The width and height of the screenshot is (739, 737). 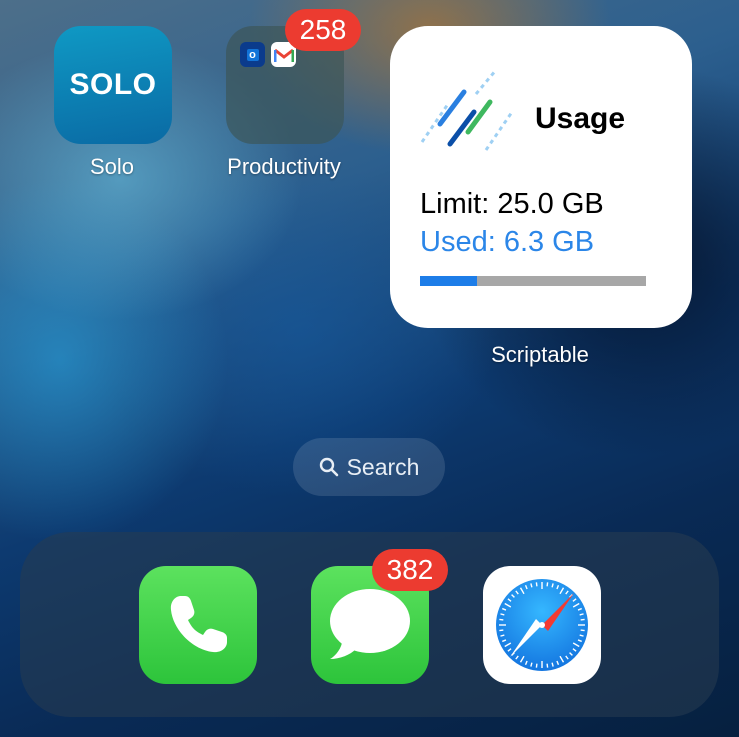 What do you see at coordinates (284, 166) in the screenshot?
I see `productivity-folder-label: Productivity` at bounding box center [284, 166].